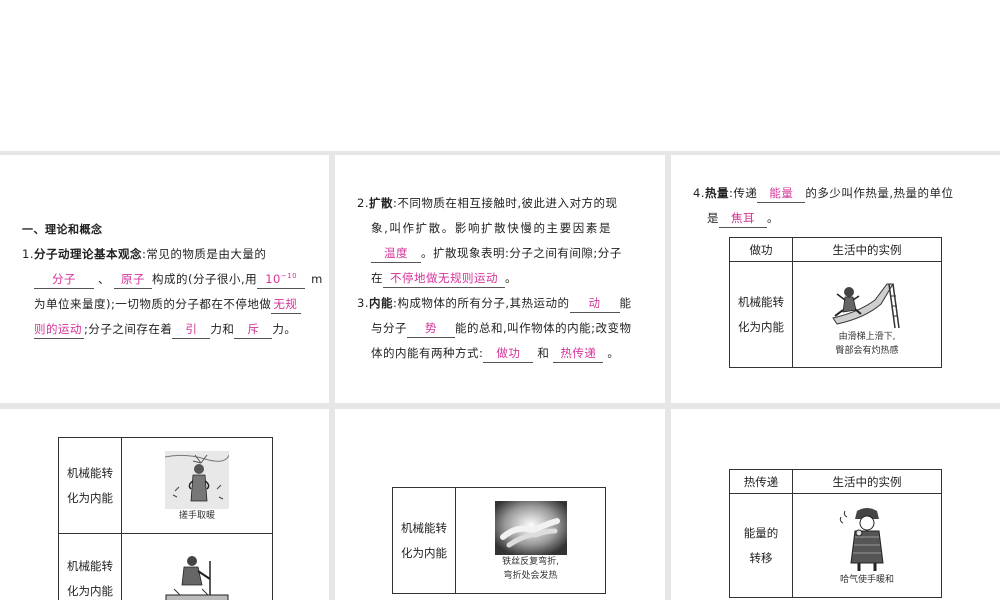 Image resolution: width=1000 pixels, height=600 pixels. I want to click on text: 力和, so click(222, 329).